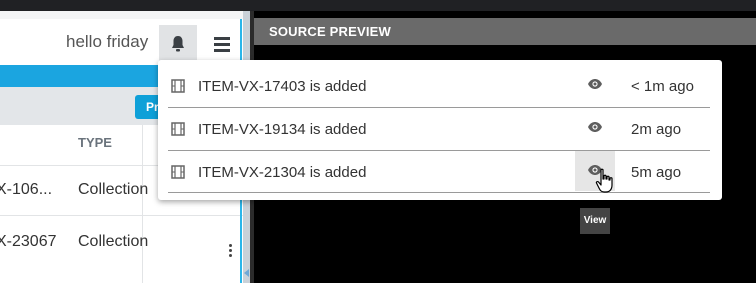 This screenshot has width=756, height=283. What do you see at coordinates (107, 41) in the screenshot?
I see `user-greeting: hello friday` at bounding box center [107, 41].